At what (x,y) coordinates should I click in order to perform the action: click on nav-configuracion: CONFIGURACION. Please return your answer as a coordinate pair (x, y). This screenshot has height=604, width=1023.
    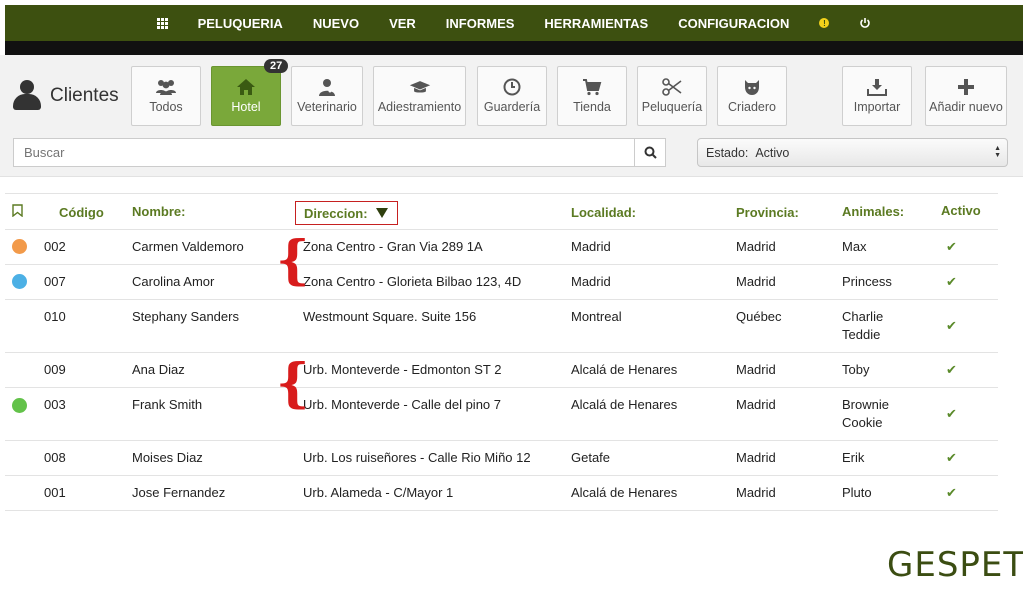
    Looking at the image, I should click on (733, 23).